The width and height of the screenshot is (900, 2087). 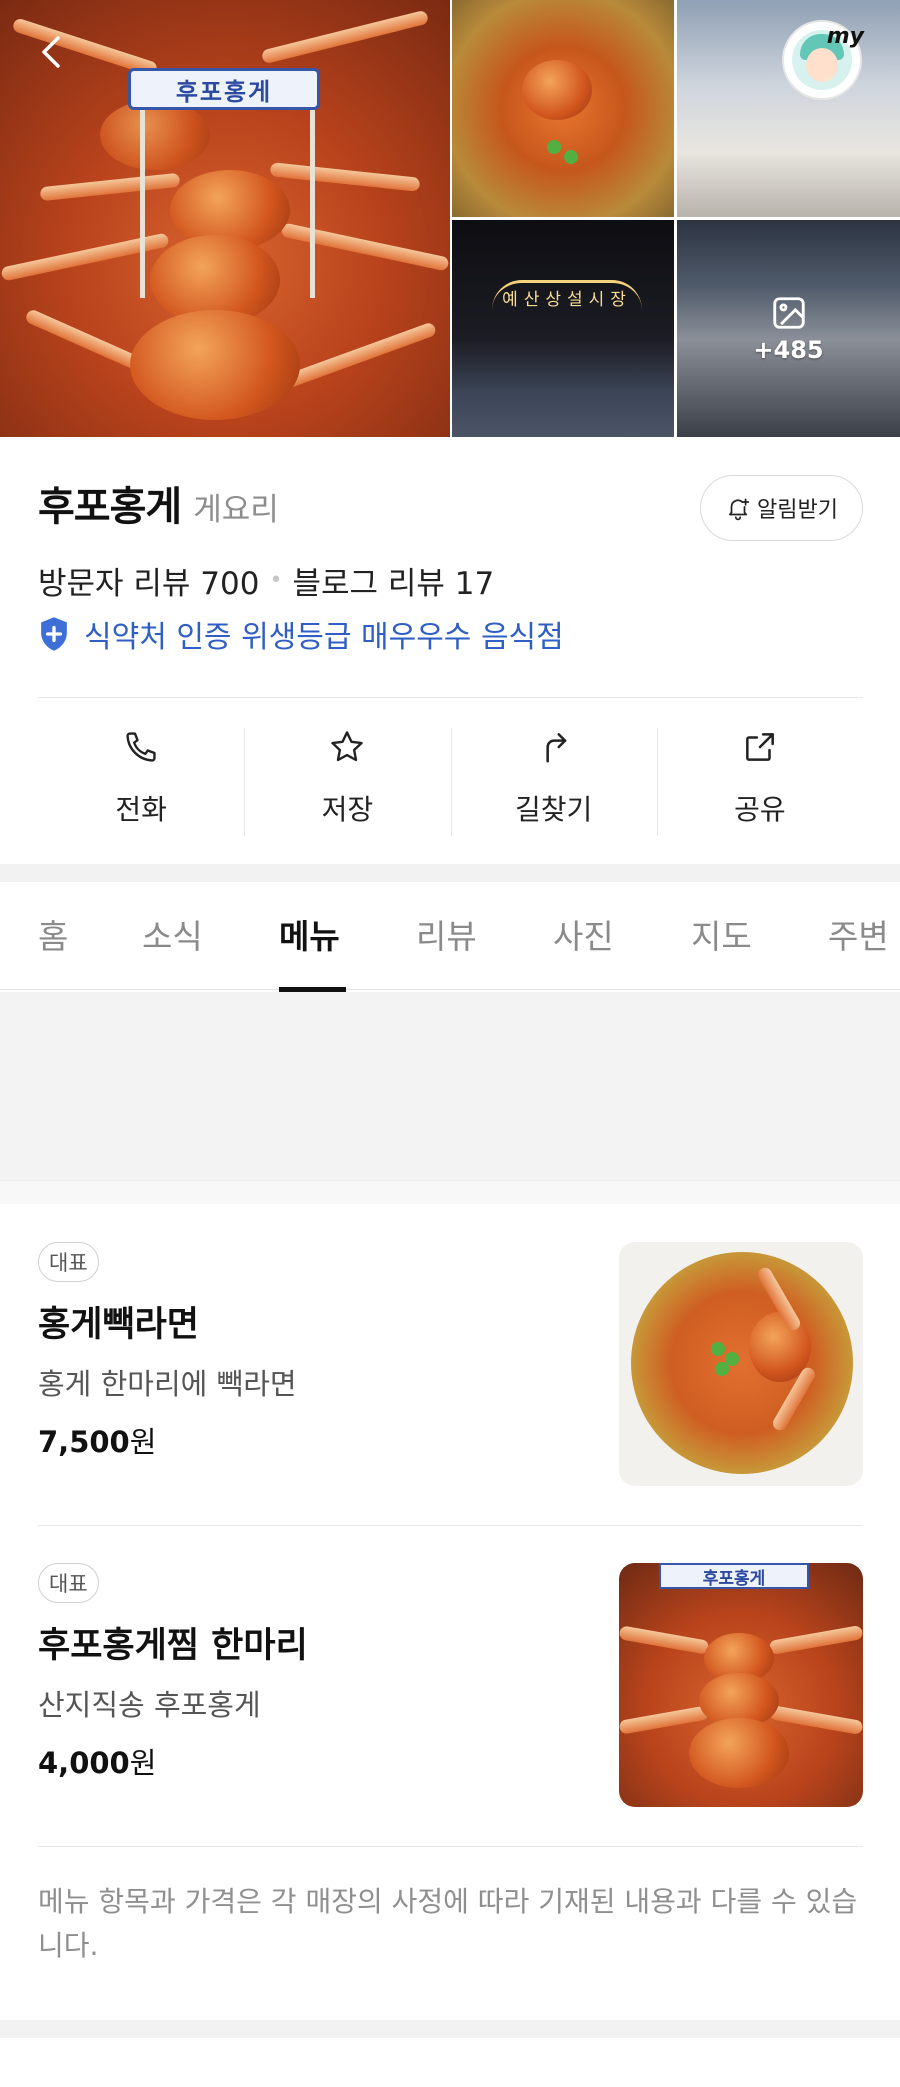 What do you see at coordinates (567, 295) in the screenshot?
I see `market-neon-sign: 예산상설시장` at bounding box center [567, 295].